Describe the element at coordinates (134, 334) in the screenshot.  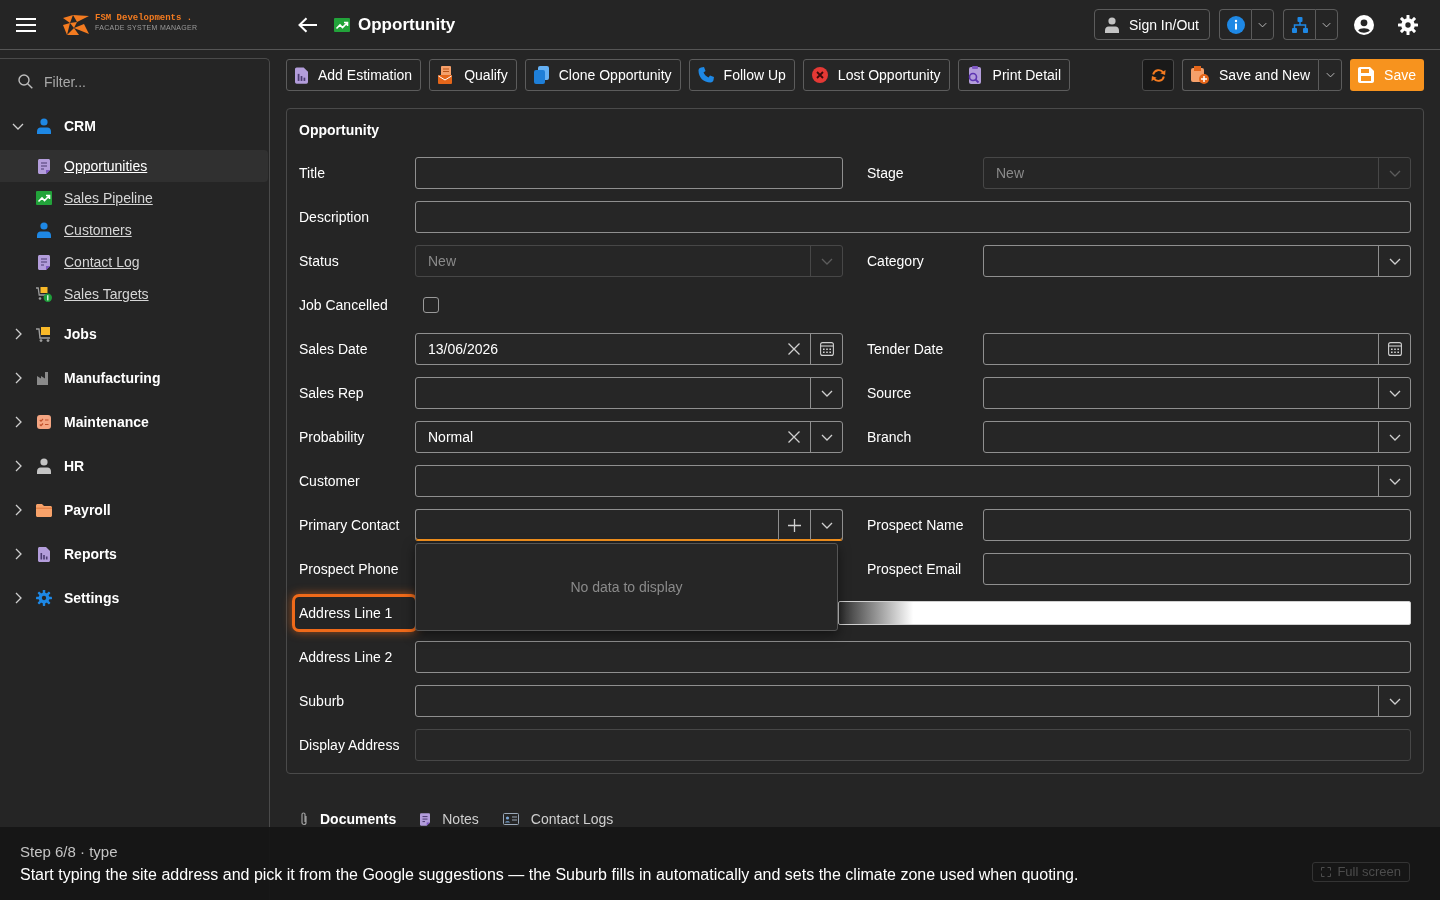
I see `nav-group: Jobs` at that location.